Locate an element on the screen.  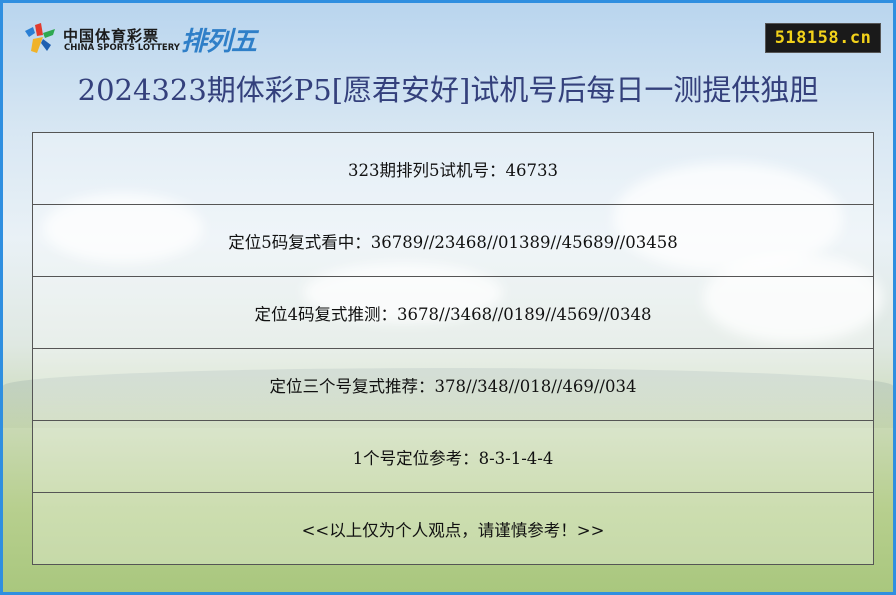
table-row: 定位4码复式推测：3678//3468//0189//4569//0348 is located at coordinates (453, 313).